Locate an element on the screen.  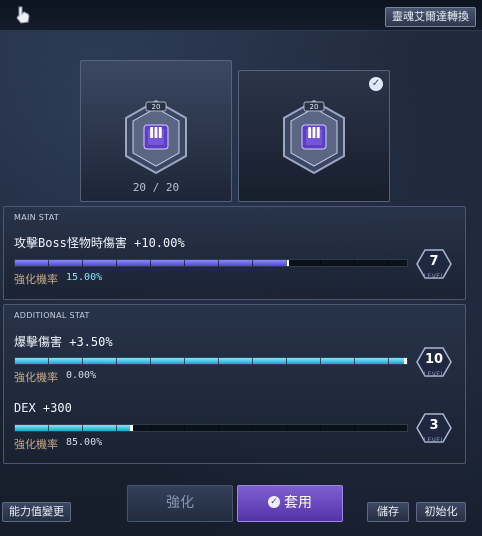
enhance-button: 強化 is located at coordinates (180, 503).